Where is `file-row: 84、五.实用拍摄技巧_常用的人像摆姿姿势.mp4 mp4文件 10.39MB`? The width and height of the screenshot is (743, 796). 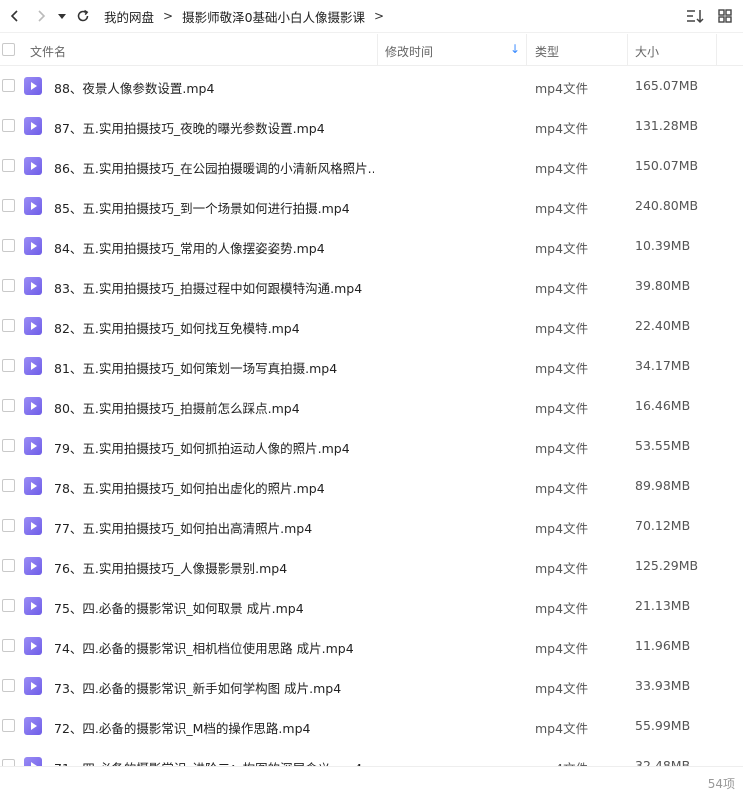 file-row: 84、五.实用拍摄技巧_常用的人像摆姿姿势.mp4 mp4文件 10.39MB is located at coordinates (371, 246).